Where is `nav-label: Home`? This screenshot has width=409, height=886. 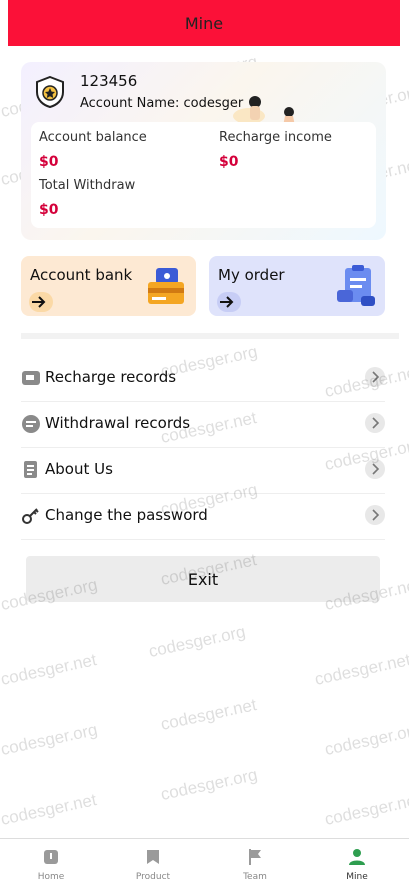 nav-label: Home is located at coordinates (51, 877).